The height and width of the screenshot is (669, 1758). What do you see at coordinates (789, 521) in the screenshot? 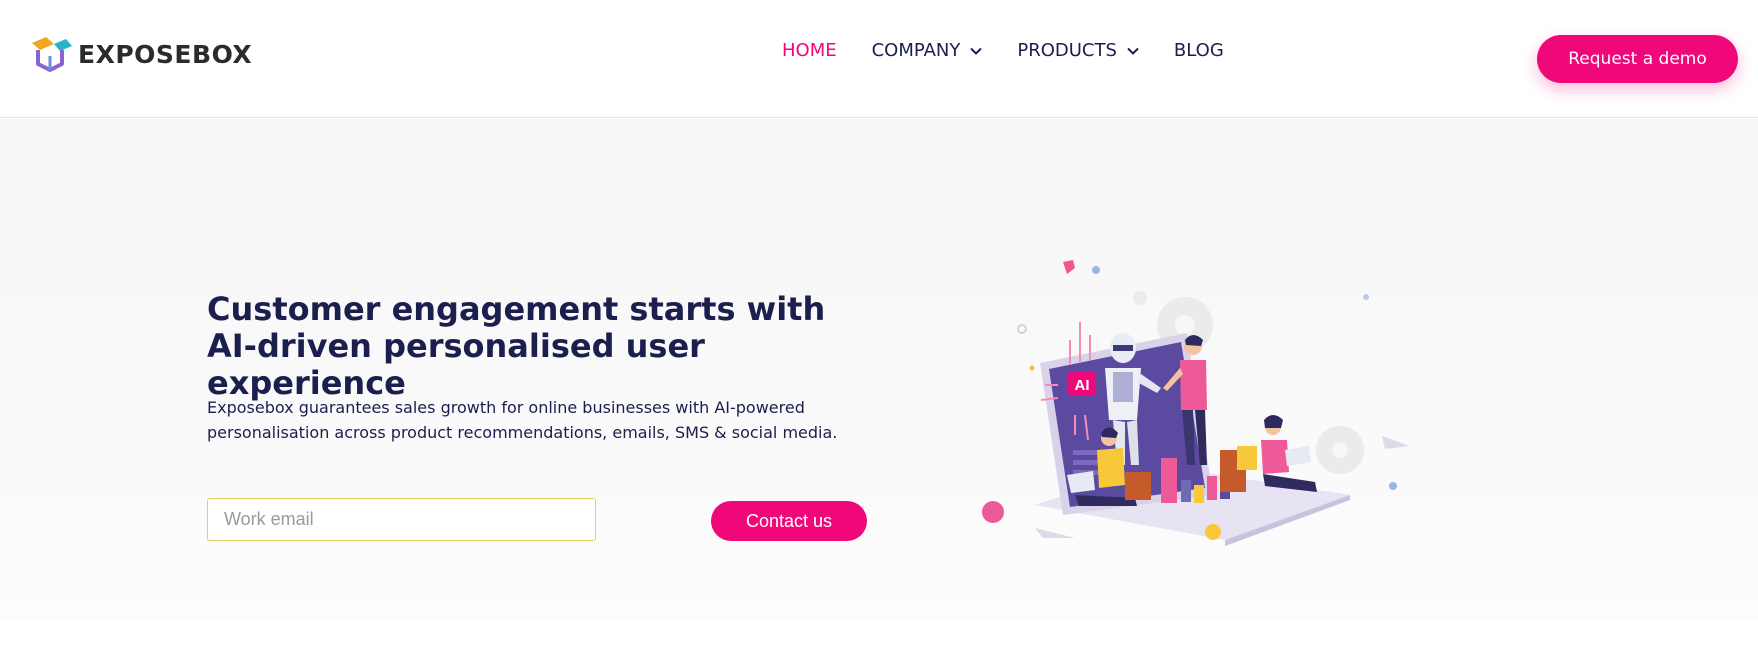
I see `contact-us-button: Contact us` at bounding box center [789, 521].